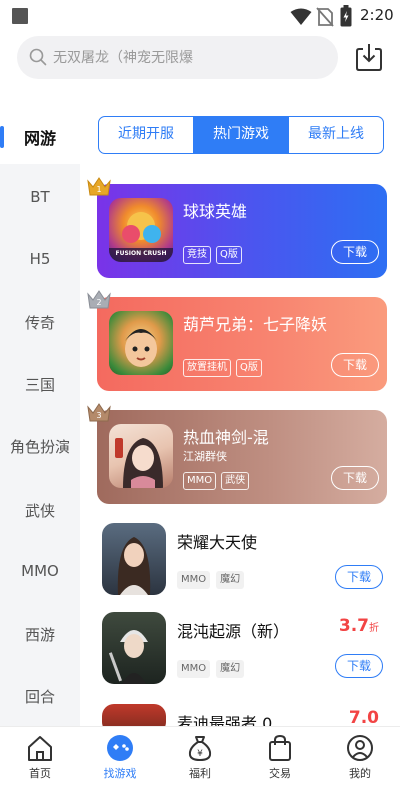 The image size is (400, 800). What do you see at coordinates (235, 481) in the screenshot?
I see `game-tag: 武侠` at bounding box center [235, 481].